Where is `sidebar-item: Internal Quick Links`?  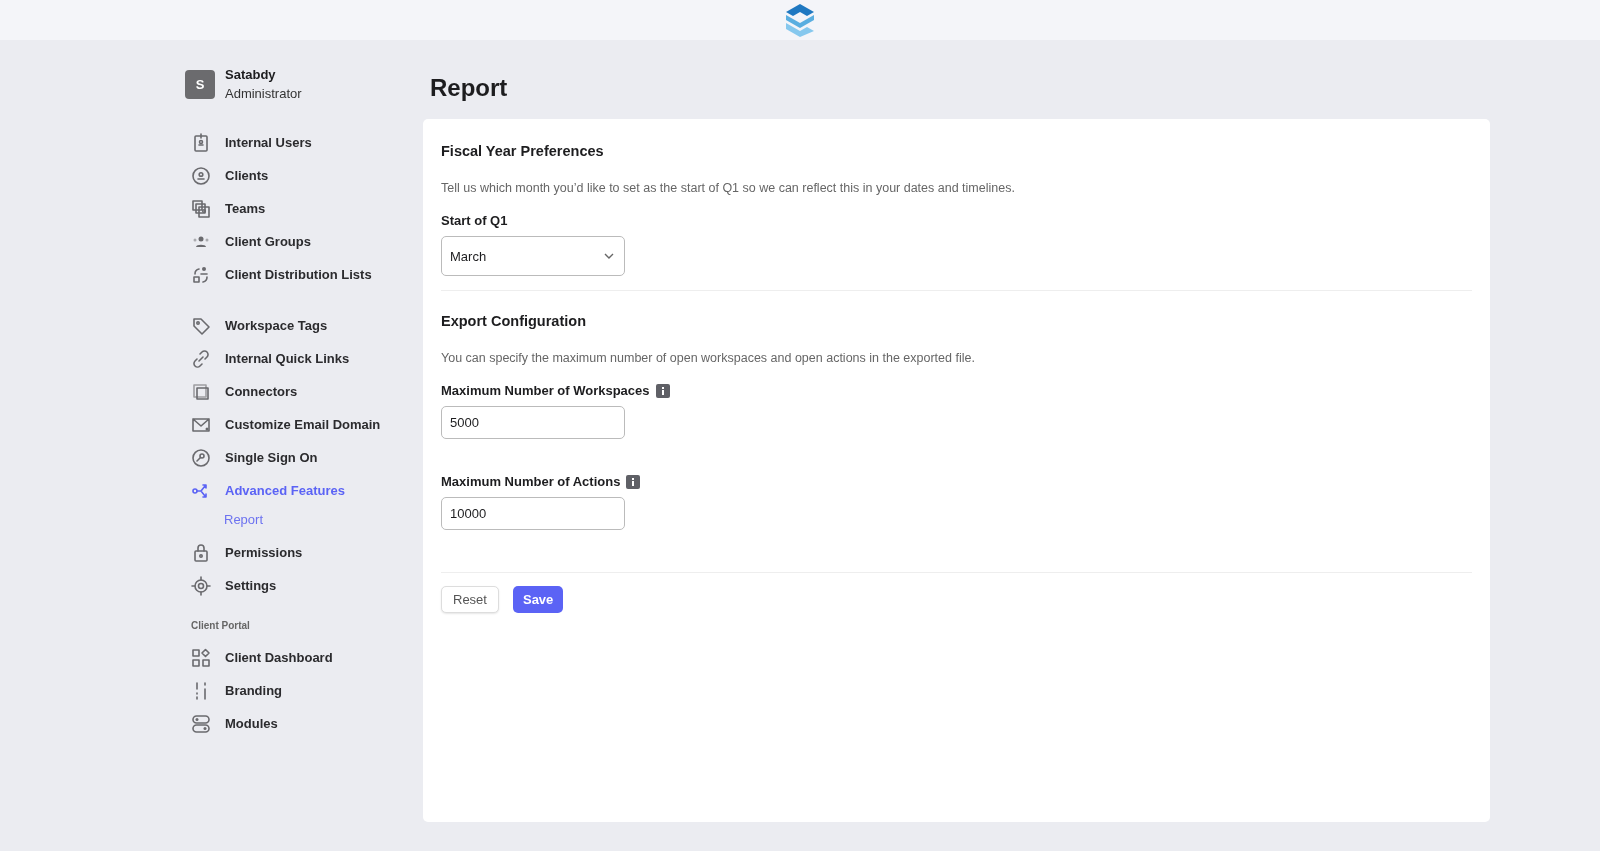 sidebar-item: Internal Quick Links is located at coordinates (267, 358).